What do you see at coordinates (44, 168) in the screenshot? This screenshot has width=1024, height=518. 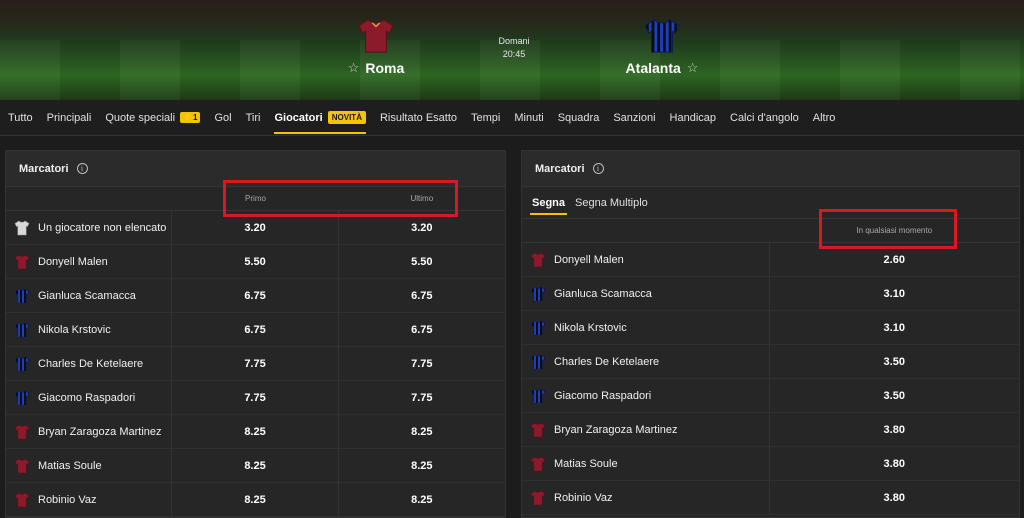 I see `panel-title: Marcatori` at bounding box center [44, 168].